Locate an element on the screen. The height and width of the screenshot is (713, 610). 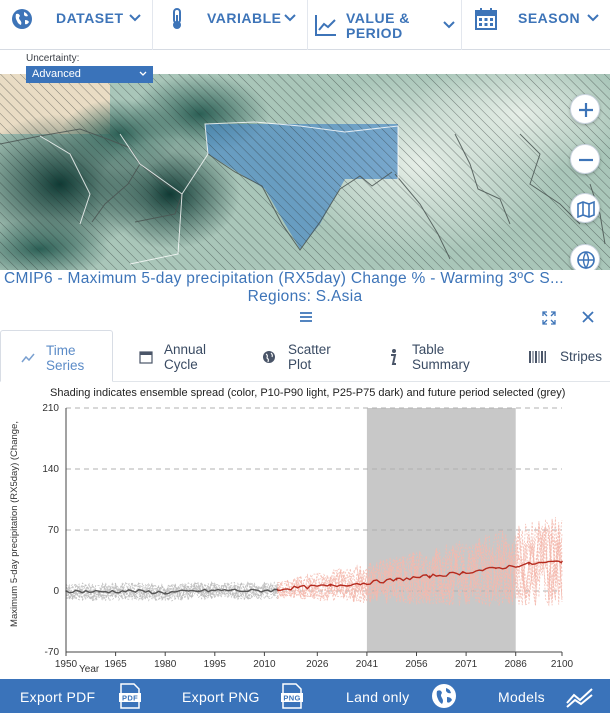
tab-table-summary: Table Summary is located at coordinates (438, 356).